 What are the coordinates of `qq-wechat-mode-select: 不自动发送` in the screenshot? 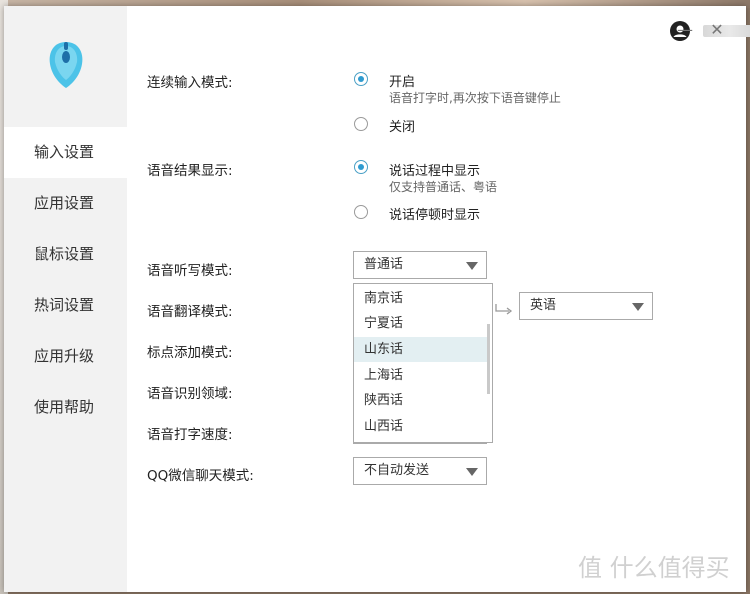 It's located at (420, 471).